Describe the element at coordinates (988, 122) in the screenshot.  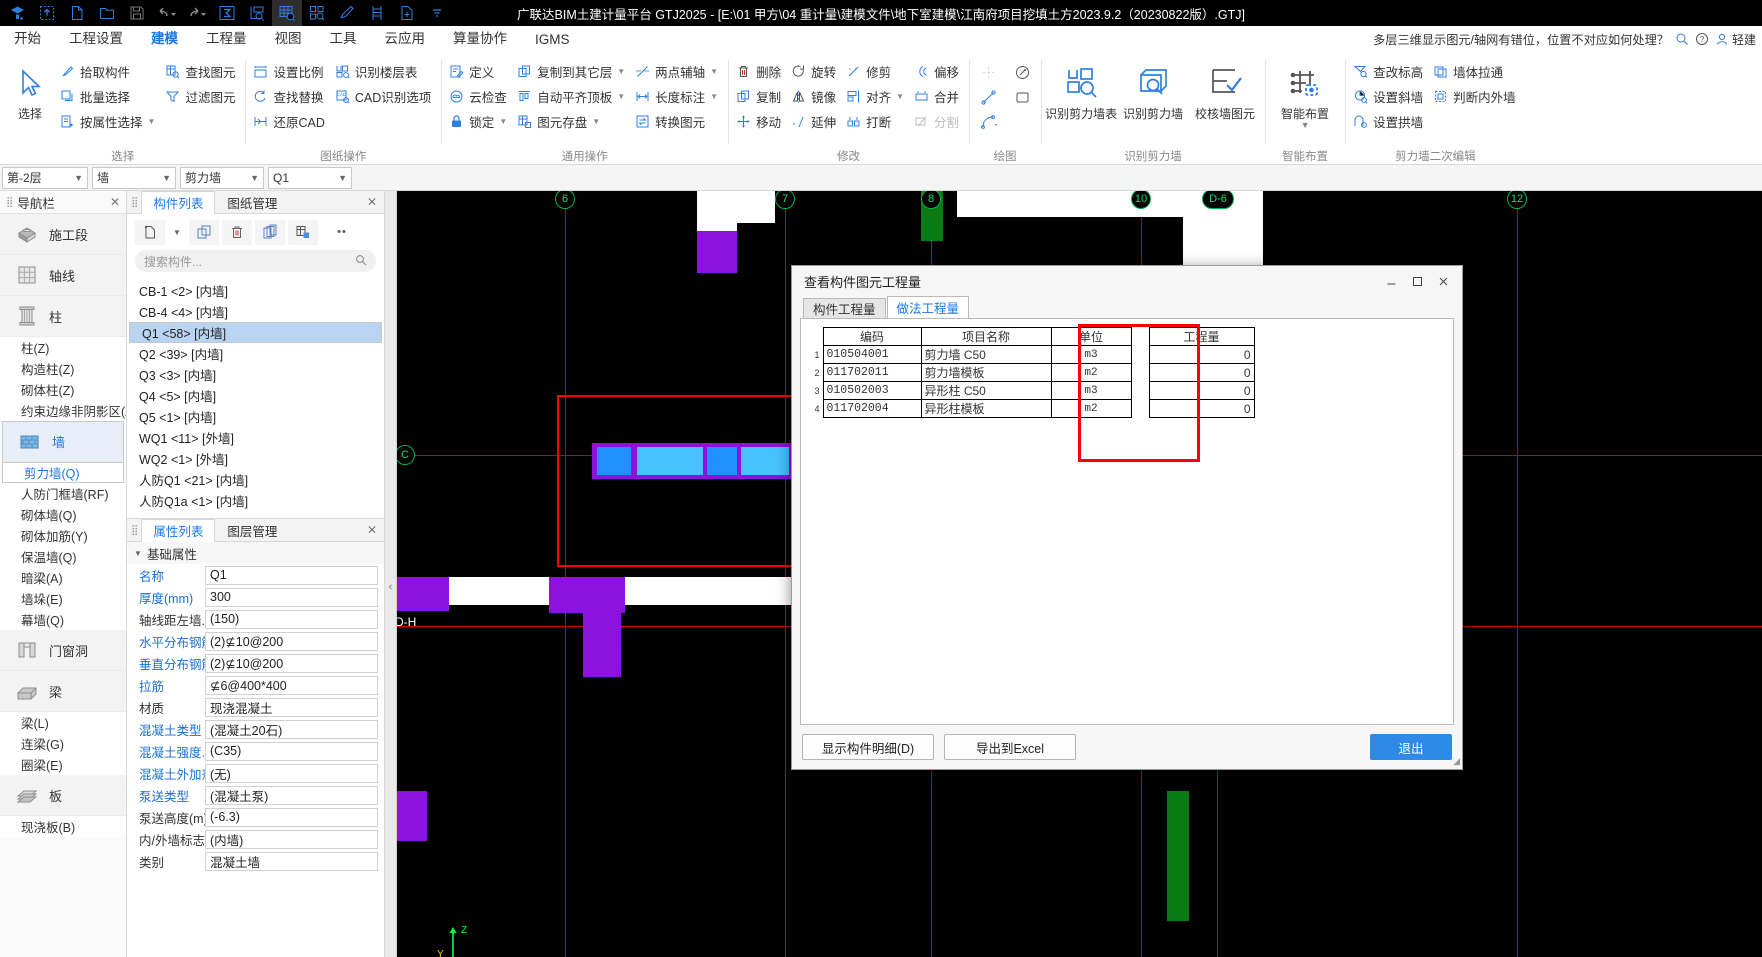
I see `arc-icon` at that location.